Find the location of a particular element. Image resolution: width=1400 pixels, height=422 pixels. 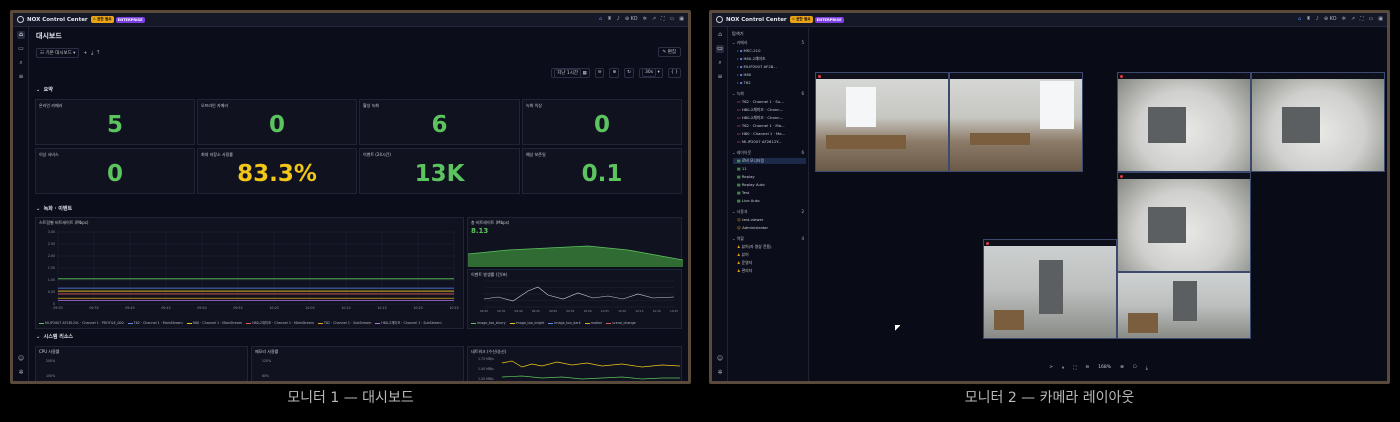

edit-button: ✎ 편집 is located at coordinates (669, 52).